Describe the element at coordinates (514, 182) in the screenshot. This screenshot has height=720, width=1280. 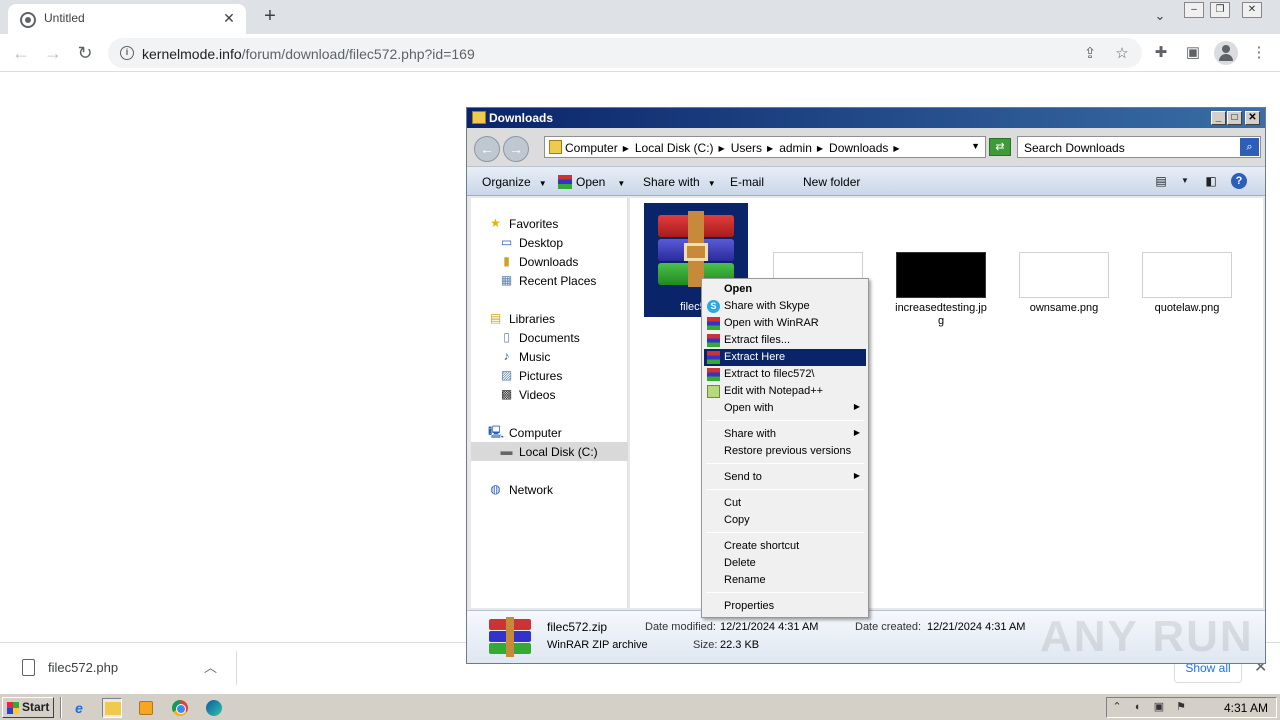
I see `organize-button: Organize ▼` at that location.